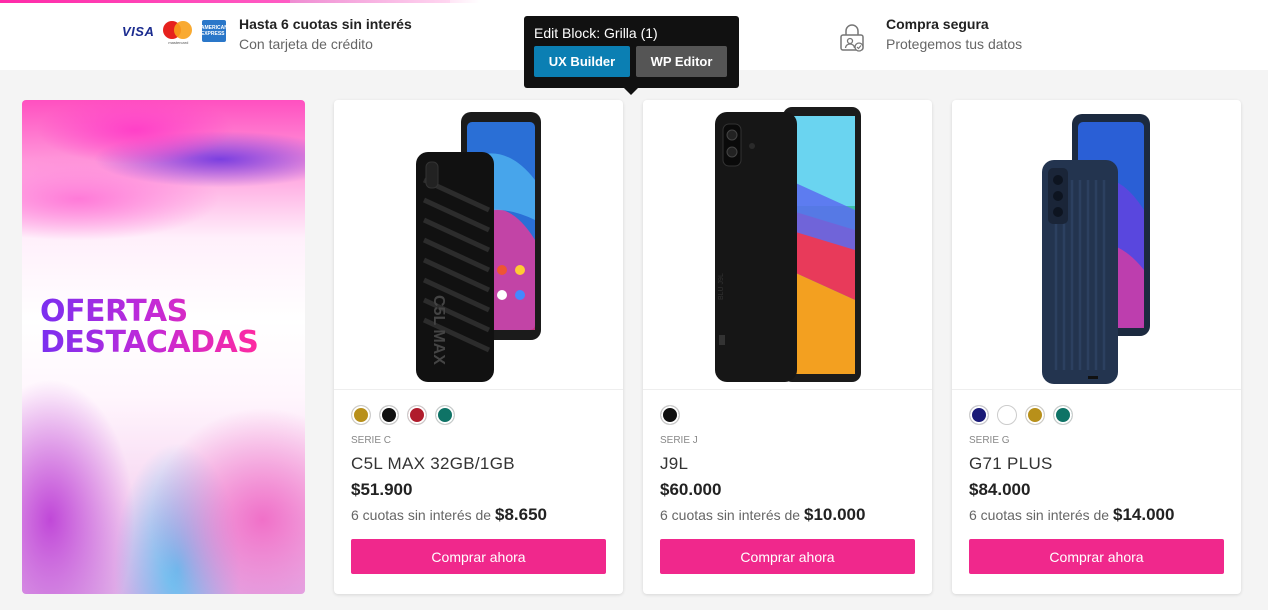  I want to click on payment-logos: VISA mastercard AMERICAN EXPRESS, so click(175, 32).